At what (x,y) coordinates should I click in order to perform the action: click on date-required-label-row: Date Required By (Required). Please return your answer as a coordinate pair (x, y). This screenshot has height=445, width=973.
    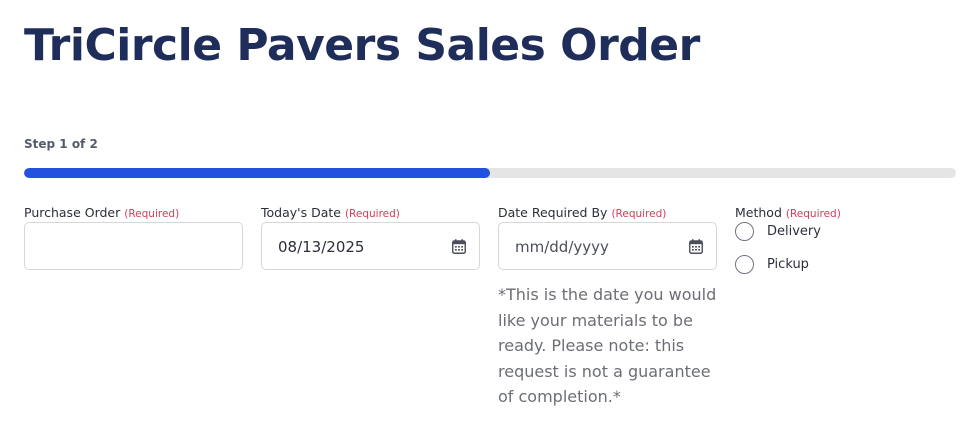
    Looking at the image, I should click on (582, 213).